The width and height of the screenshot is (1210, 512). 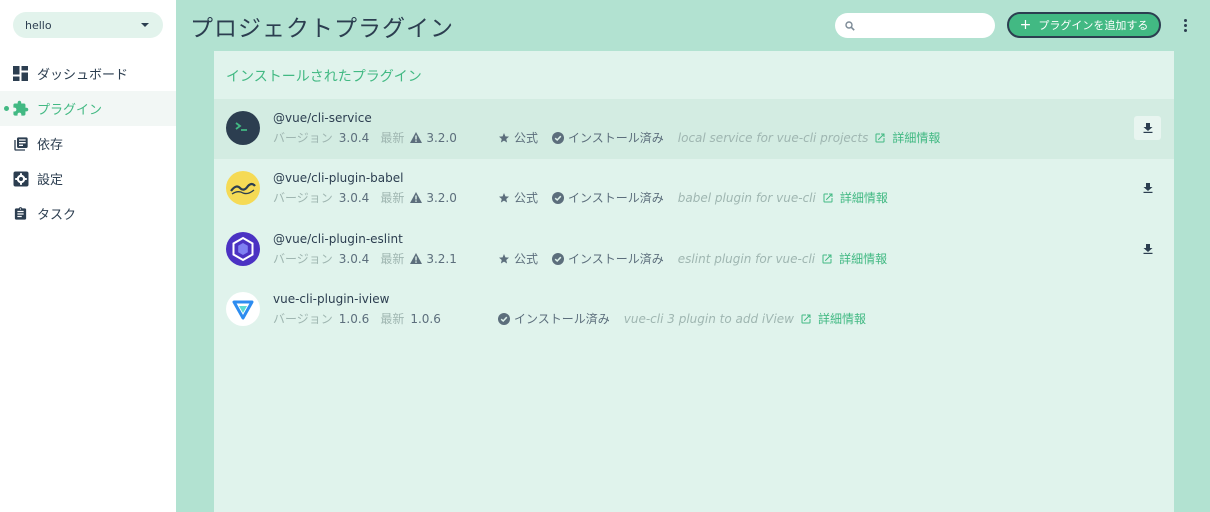 I want to click on sidebar-nav: ダッシュボード プラグイン 依存 設定 タスク, so click(x=88, y=143).